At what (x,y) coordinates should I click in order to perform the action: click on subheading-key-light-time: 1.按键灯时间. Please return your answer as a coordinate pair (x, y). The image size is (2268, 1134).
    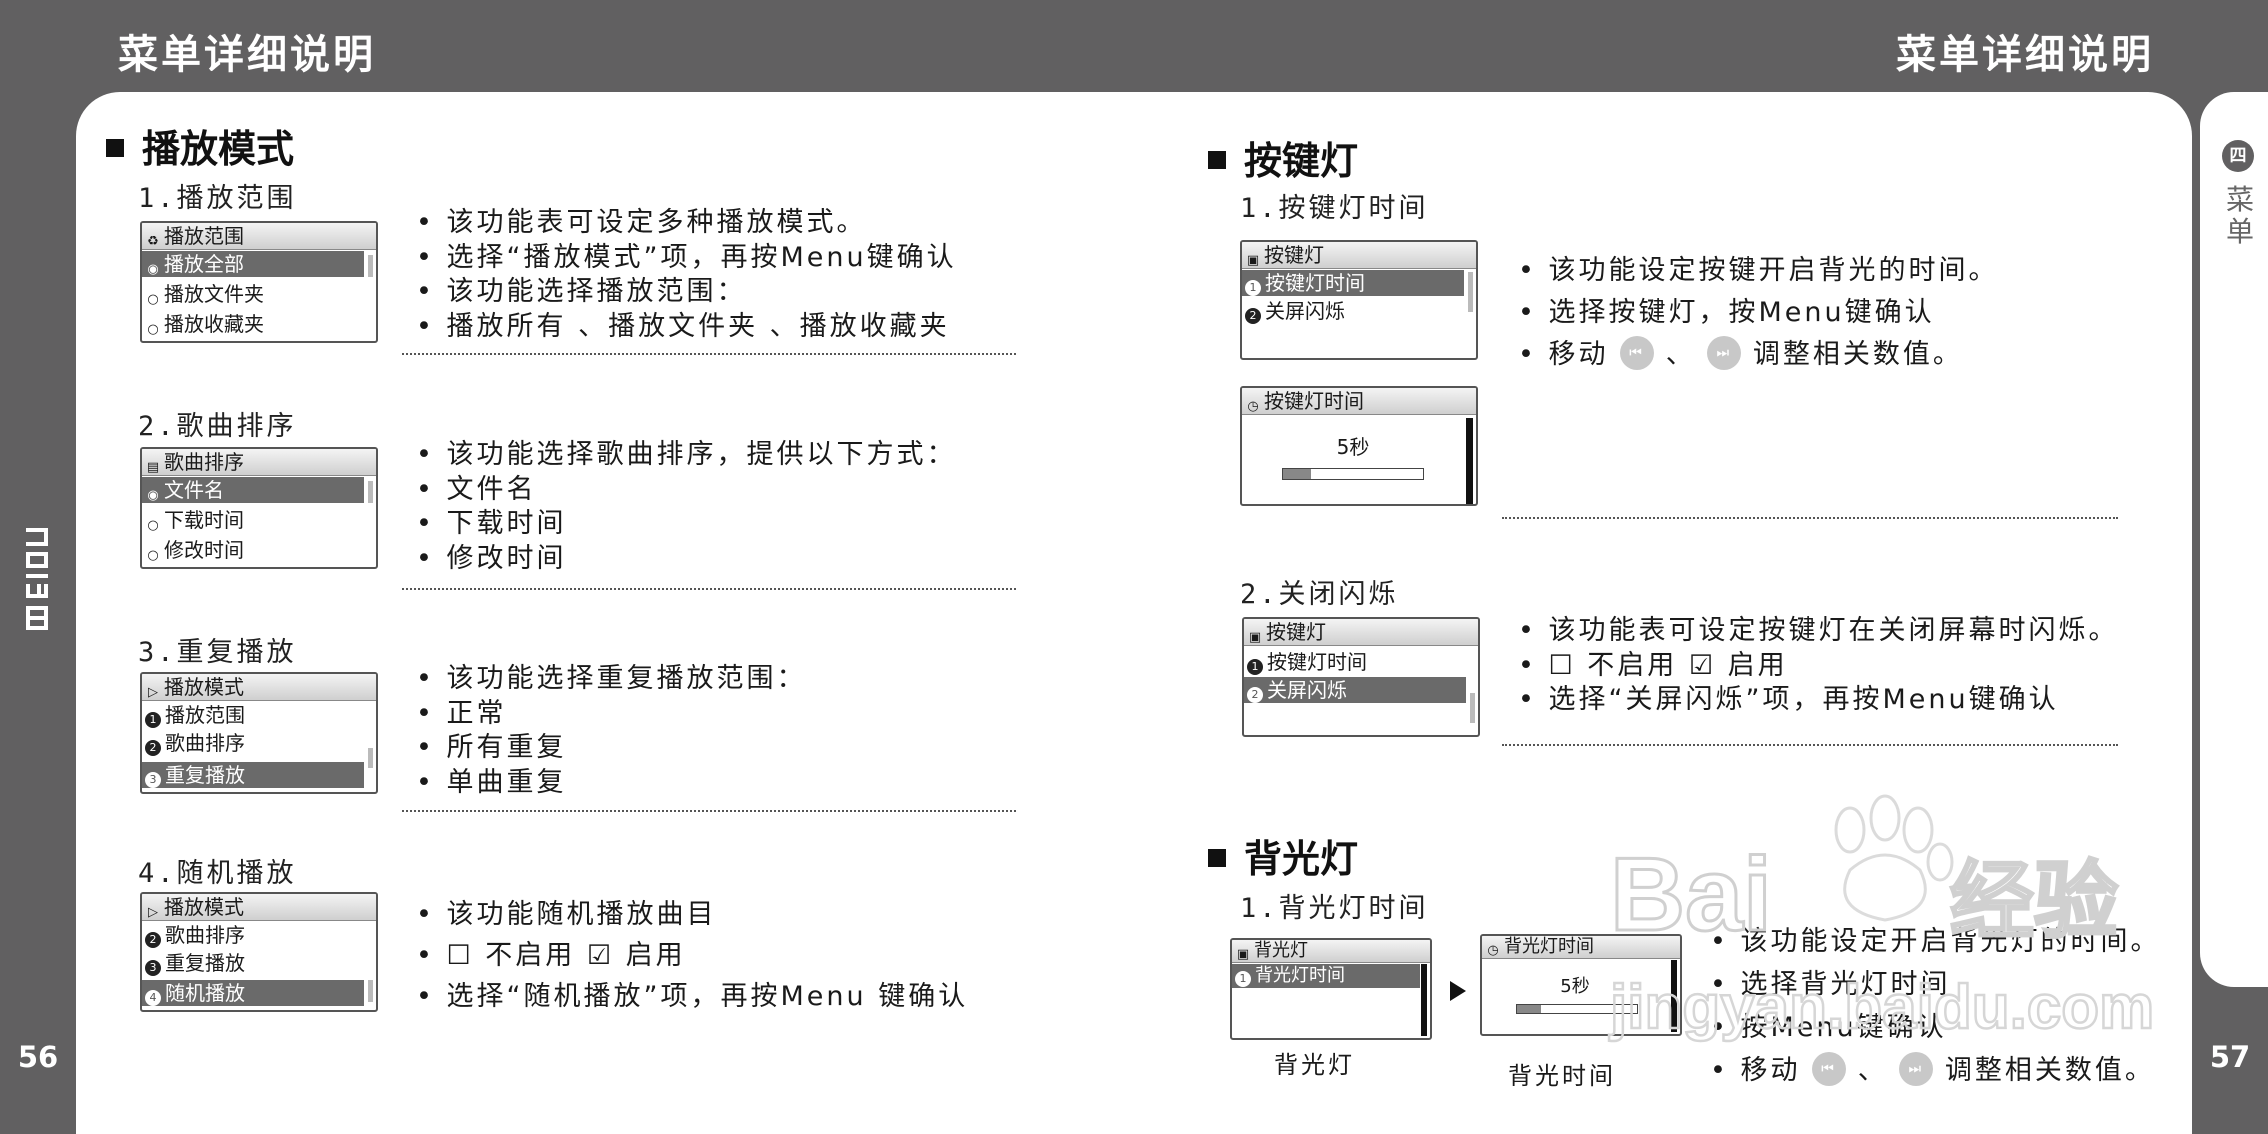
    Looking at the image, I should click on (1334, 208).